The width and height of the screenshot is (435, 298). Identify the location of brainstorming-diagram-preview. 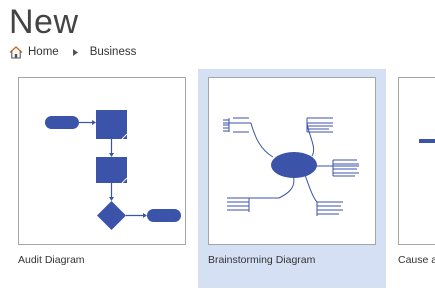
(291, 166).